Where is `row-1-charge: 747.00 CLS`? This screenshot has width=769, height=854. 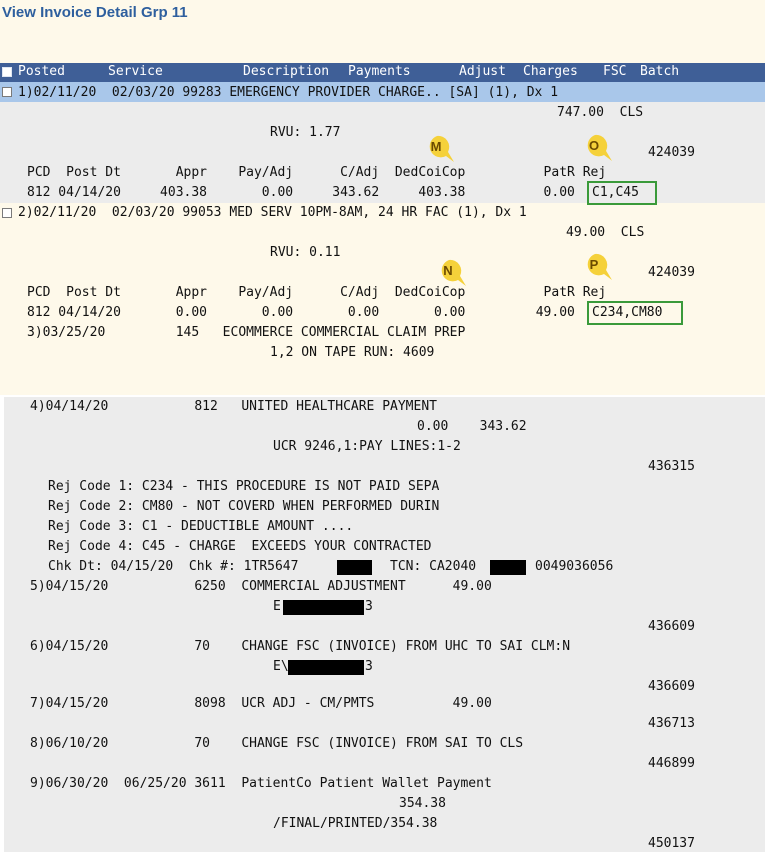 row-1-charge: 747.00 CLS is located at coordinates (600, 112).